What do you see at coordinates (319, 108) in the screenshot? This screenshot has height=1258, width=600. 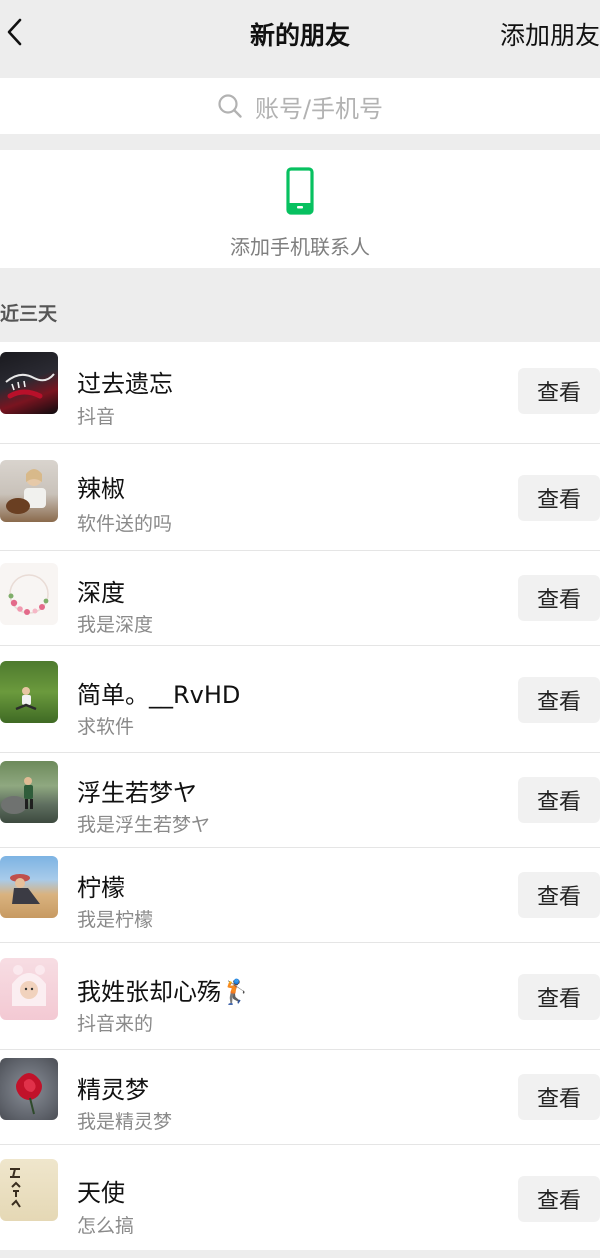 I see `search-placeholder: 账号/手机号` at bounding box center [319, 108].